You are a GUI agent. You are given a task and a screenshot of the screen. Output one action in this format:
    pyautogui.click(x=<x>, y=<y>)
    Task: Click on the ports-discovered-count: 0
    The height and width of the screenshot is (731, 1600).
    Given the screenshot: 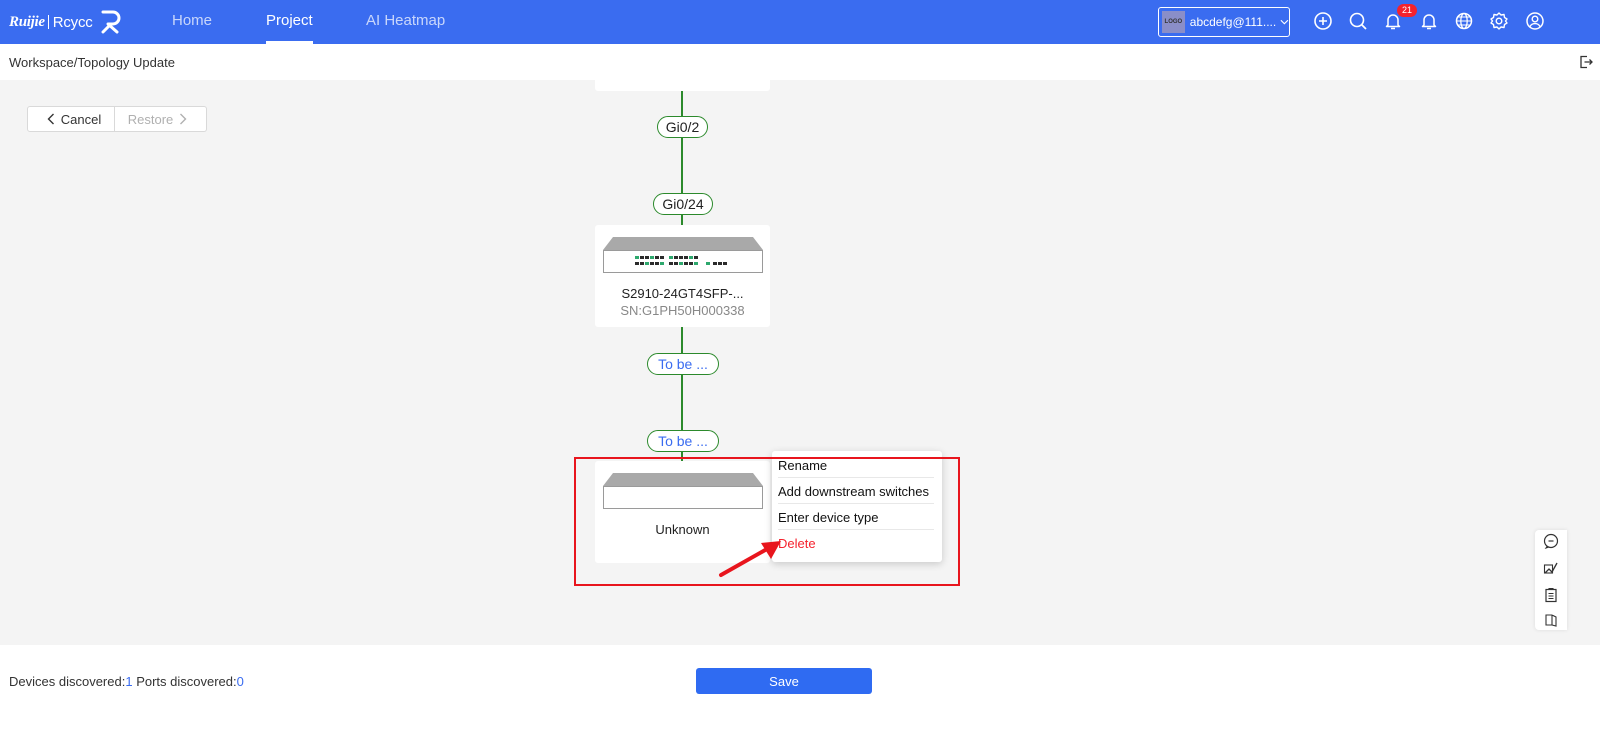 What is the action you would take?
    pyautogui.click(x=240, y=681)
    